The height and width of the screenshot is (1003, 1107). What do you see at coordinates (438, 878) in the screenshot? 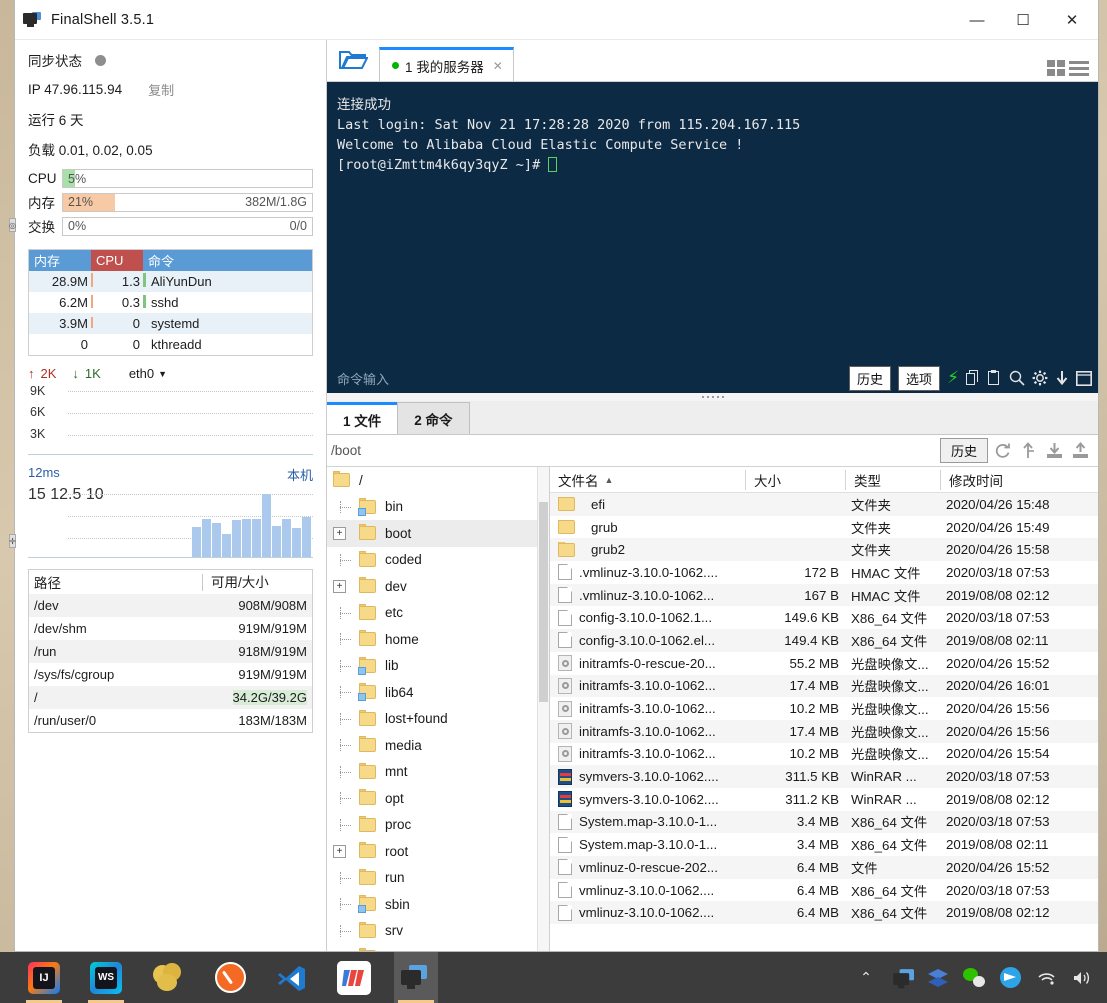
I see `tree-node-run: run` at bounding box center [438, 878].